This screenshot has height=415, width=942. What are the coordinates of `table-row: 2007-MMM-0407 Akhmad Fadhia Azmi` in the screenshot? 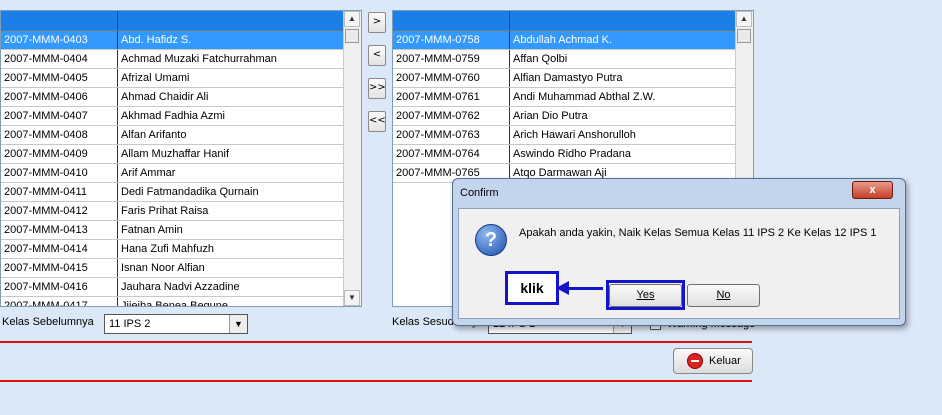 It's located at (172, 116).